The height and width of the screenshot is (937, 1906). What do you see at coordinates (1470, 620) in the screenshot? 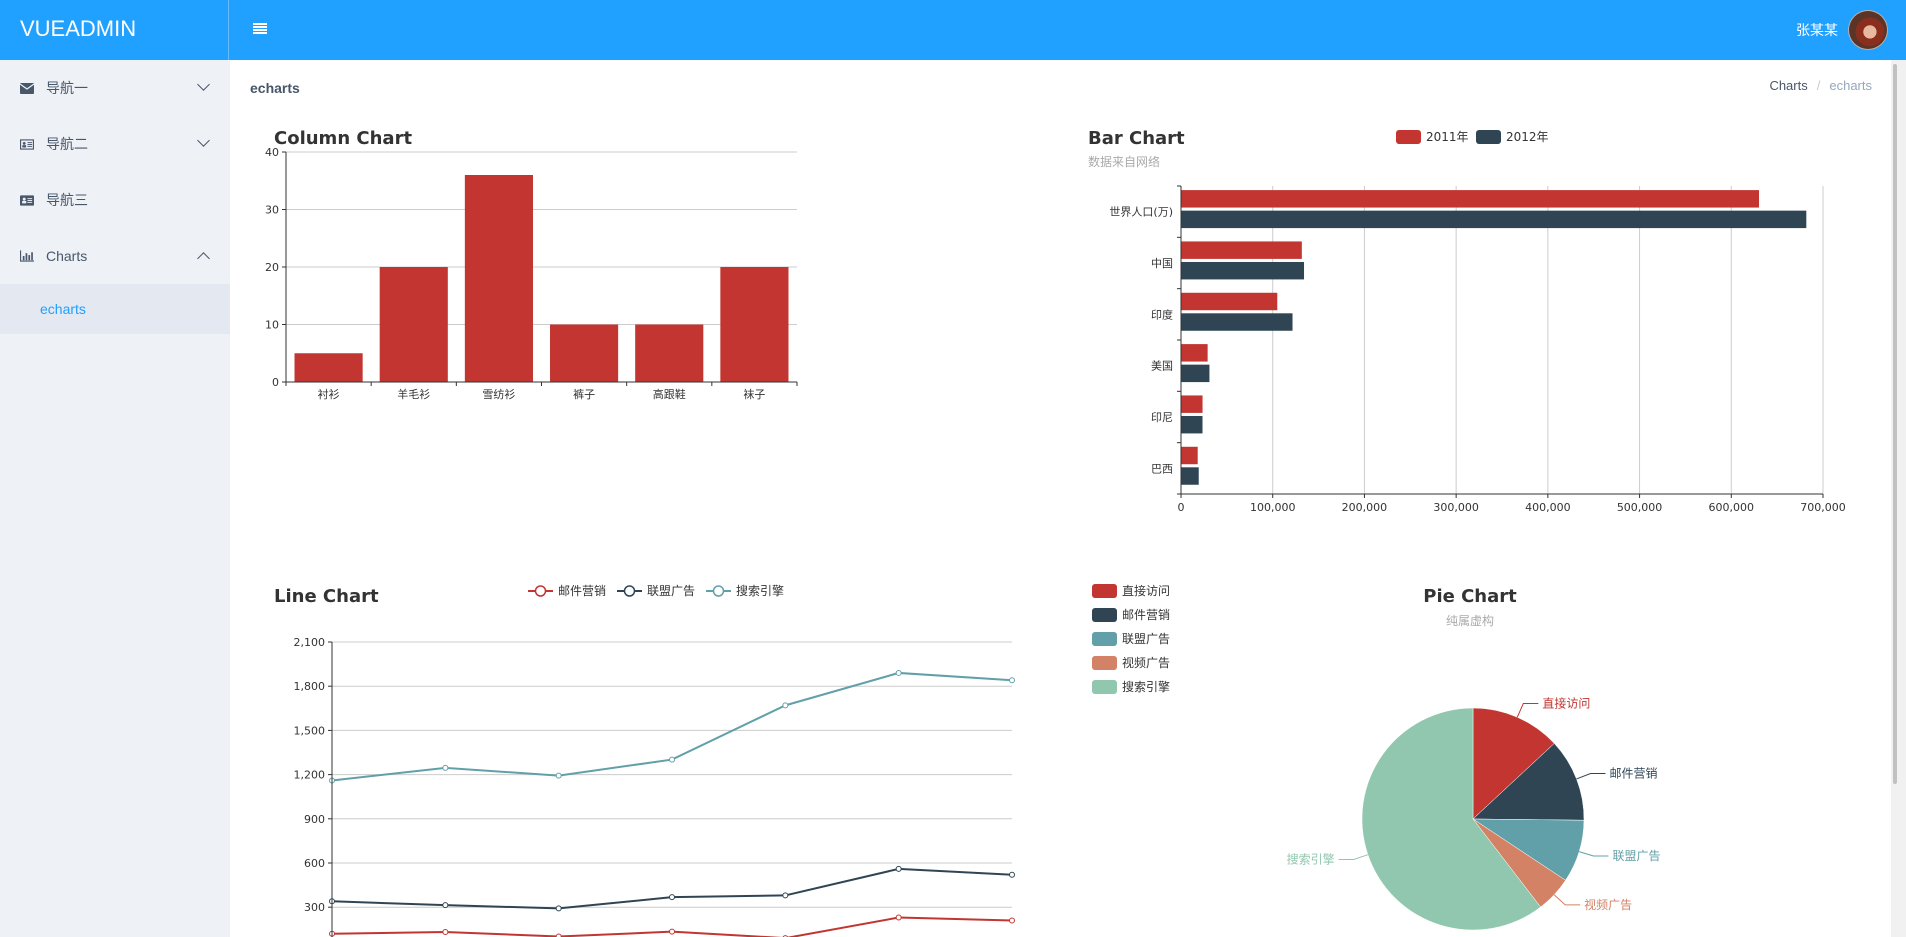
I see `chart-subtitle: 纯属虚构` at bounding box center [1470, 620].